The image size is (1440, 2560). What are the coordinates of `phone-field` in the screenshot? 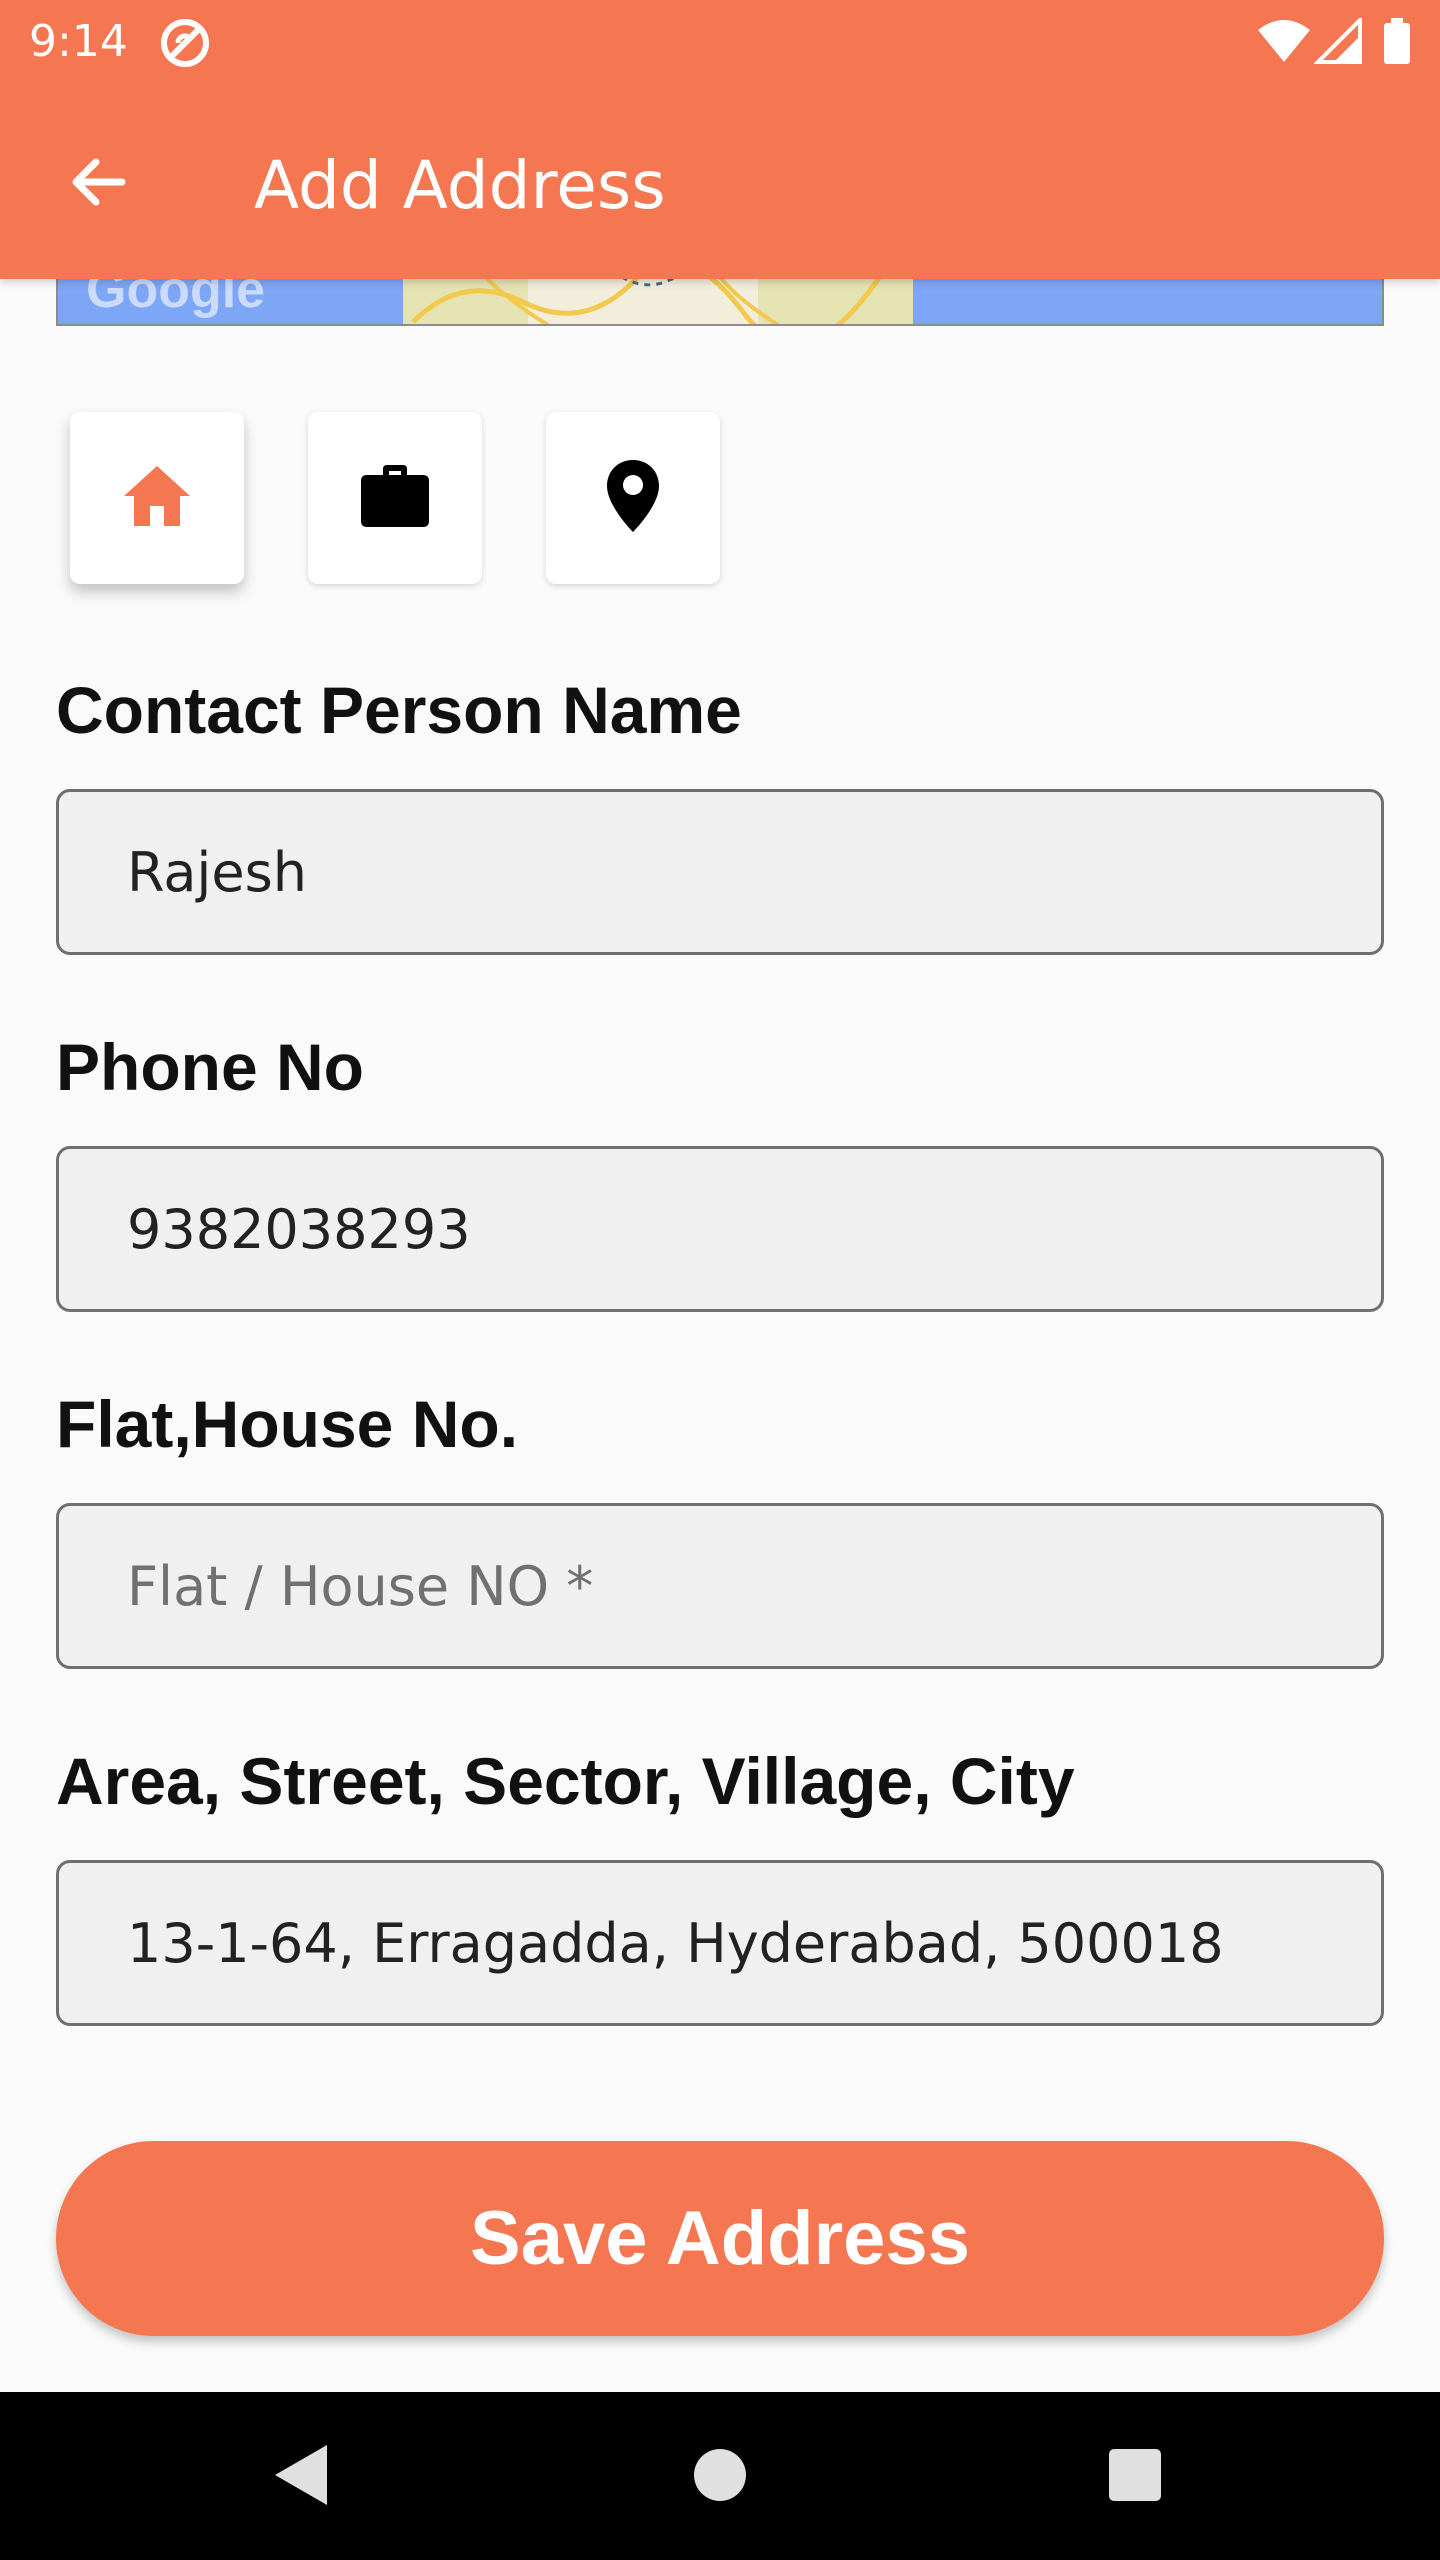 It's located at (720, 1229).